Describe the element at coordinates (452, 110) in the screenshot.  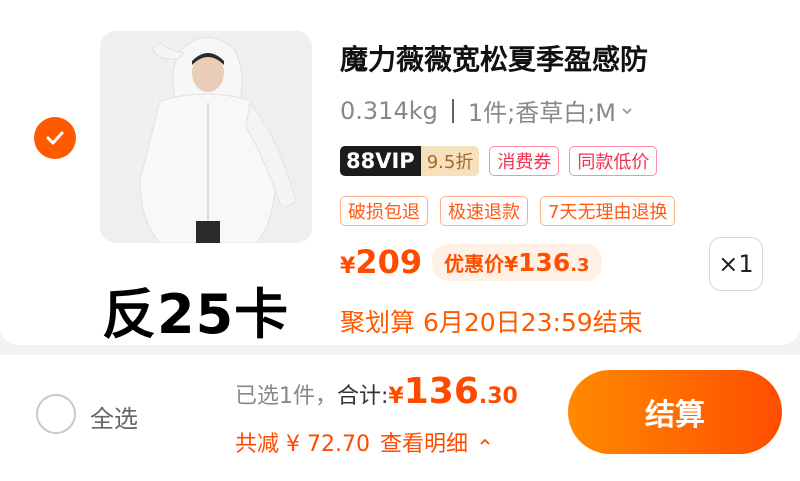
I see `spec-divider` at that location.